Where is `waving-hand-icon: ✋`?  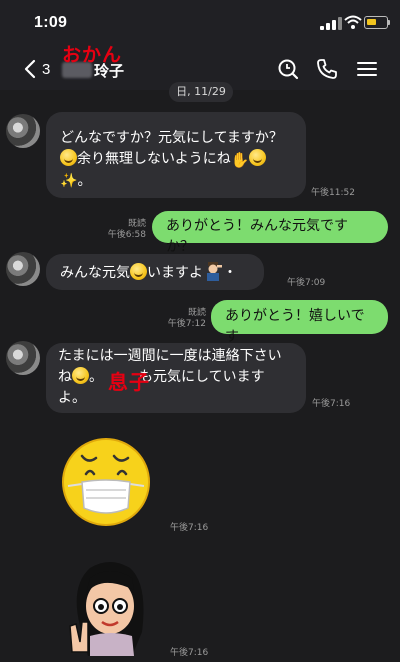
waving-hand-icon: ✋ is located at coordinates (240, 160).